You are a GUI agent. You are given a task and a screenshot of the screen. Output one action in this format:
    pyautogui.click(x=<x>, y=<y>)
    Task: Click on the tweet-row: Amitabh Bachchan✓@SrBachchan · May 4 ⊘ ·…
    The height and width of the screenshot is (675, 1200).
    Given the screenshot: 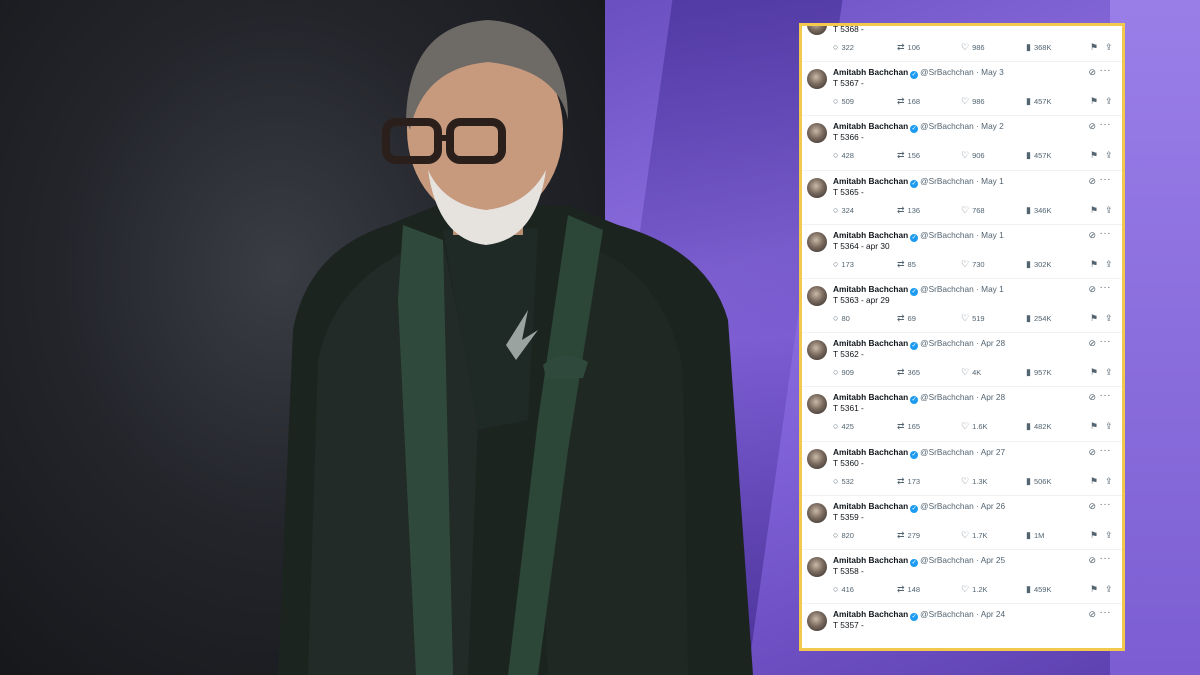 What is the action you would take?
    pyautogui.click(x=962, y=43)
    